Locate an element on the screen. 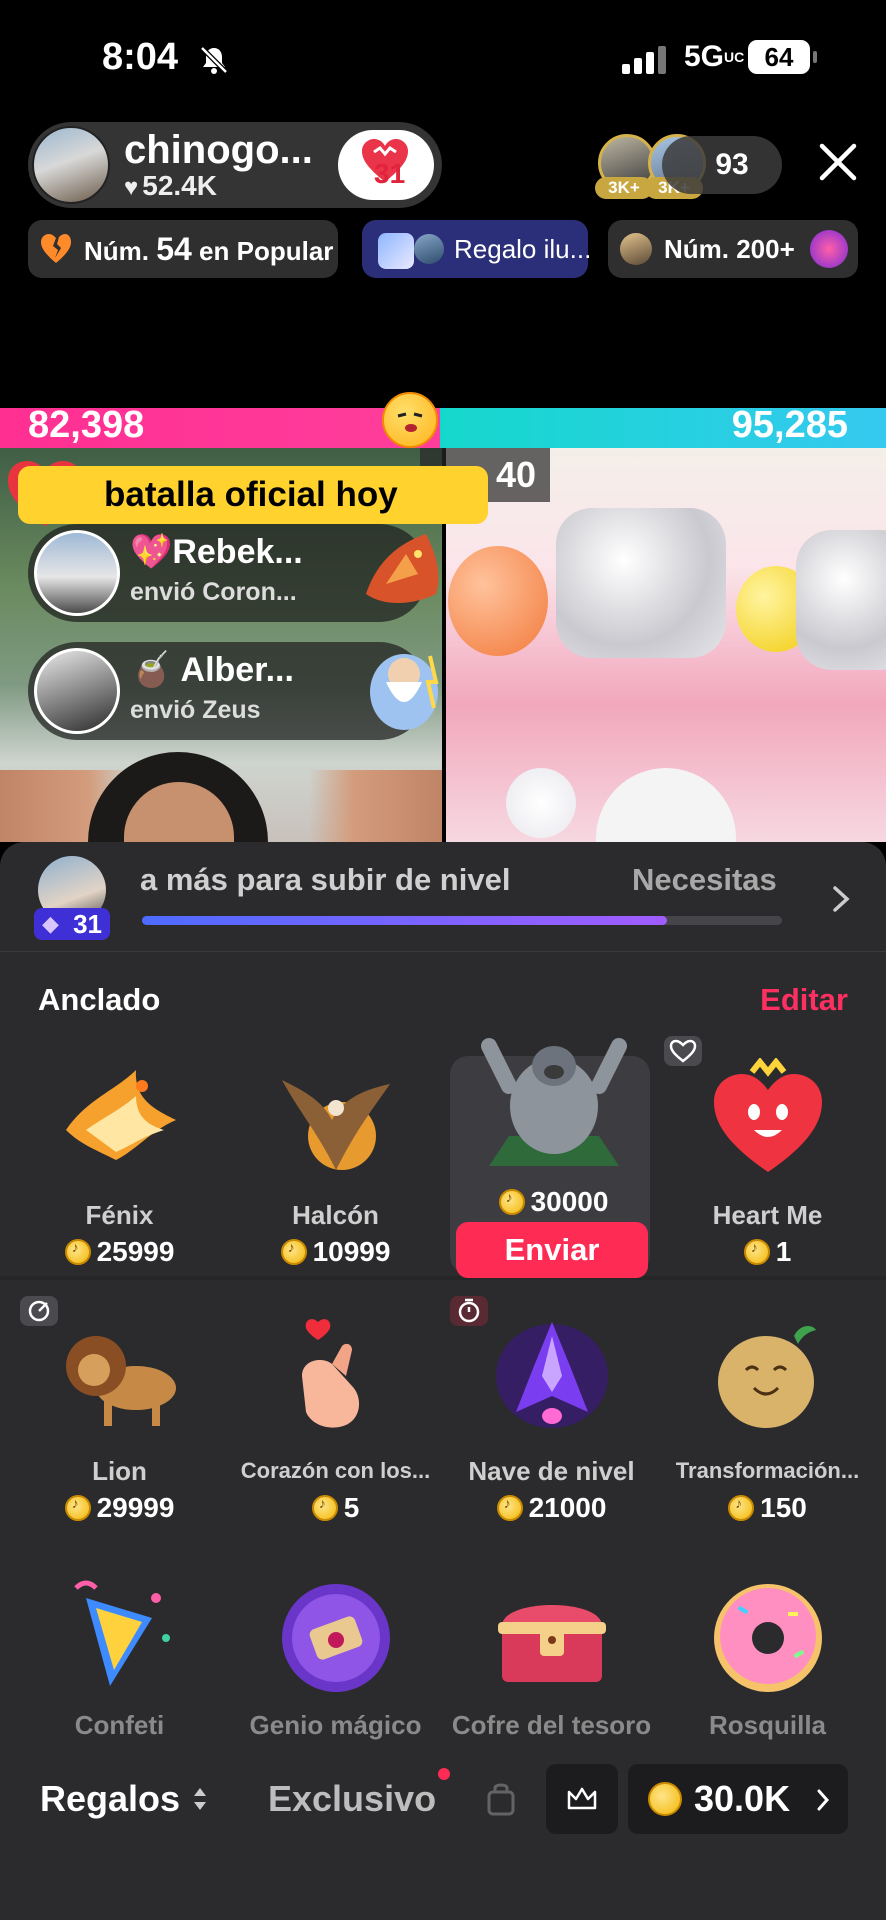 The width and height of the screenshot is (886, 1920). fan-club-button: 31 is located at coordinates (386, 165).